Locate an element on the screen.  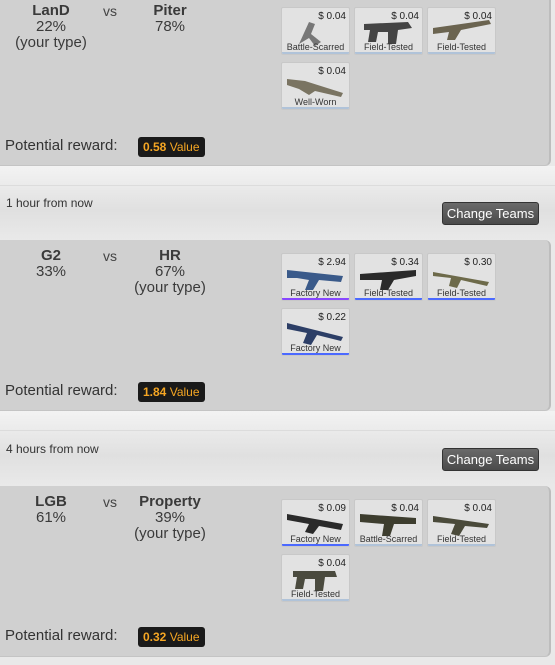
team-b: HR 67% (your type) is located at coordinates (170, 272).